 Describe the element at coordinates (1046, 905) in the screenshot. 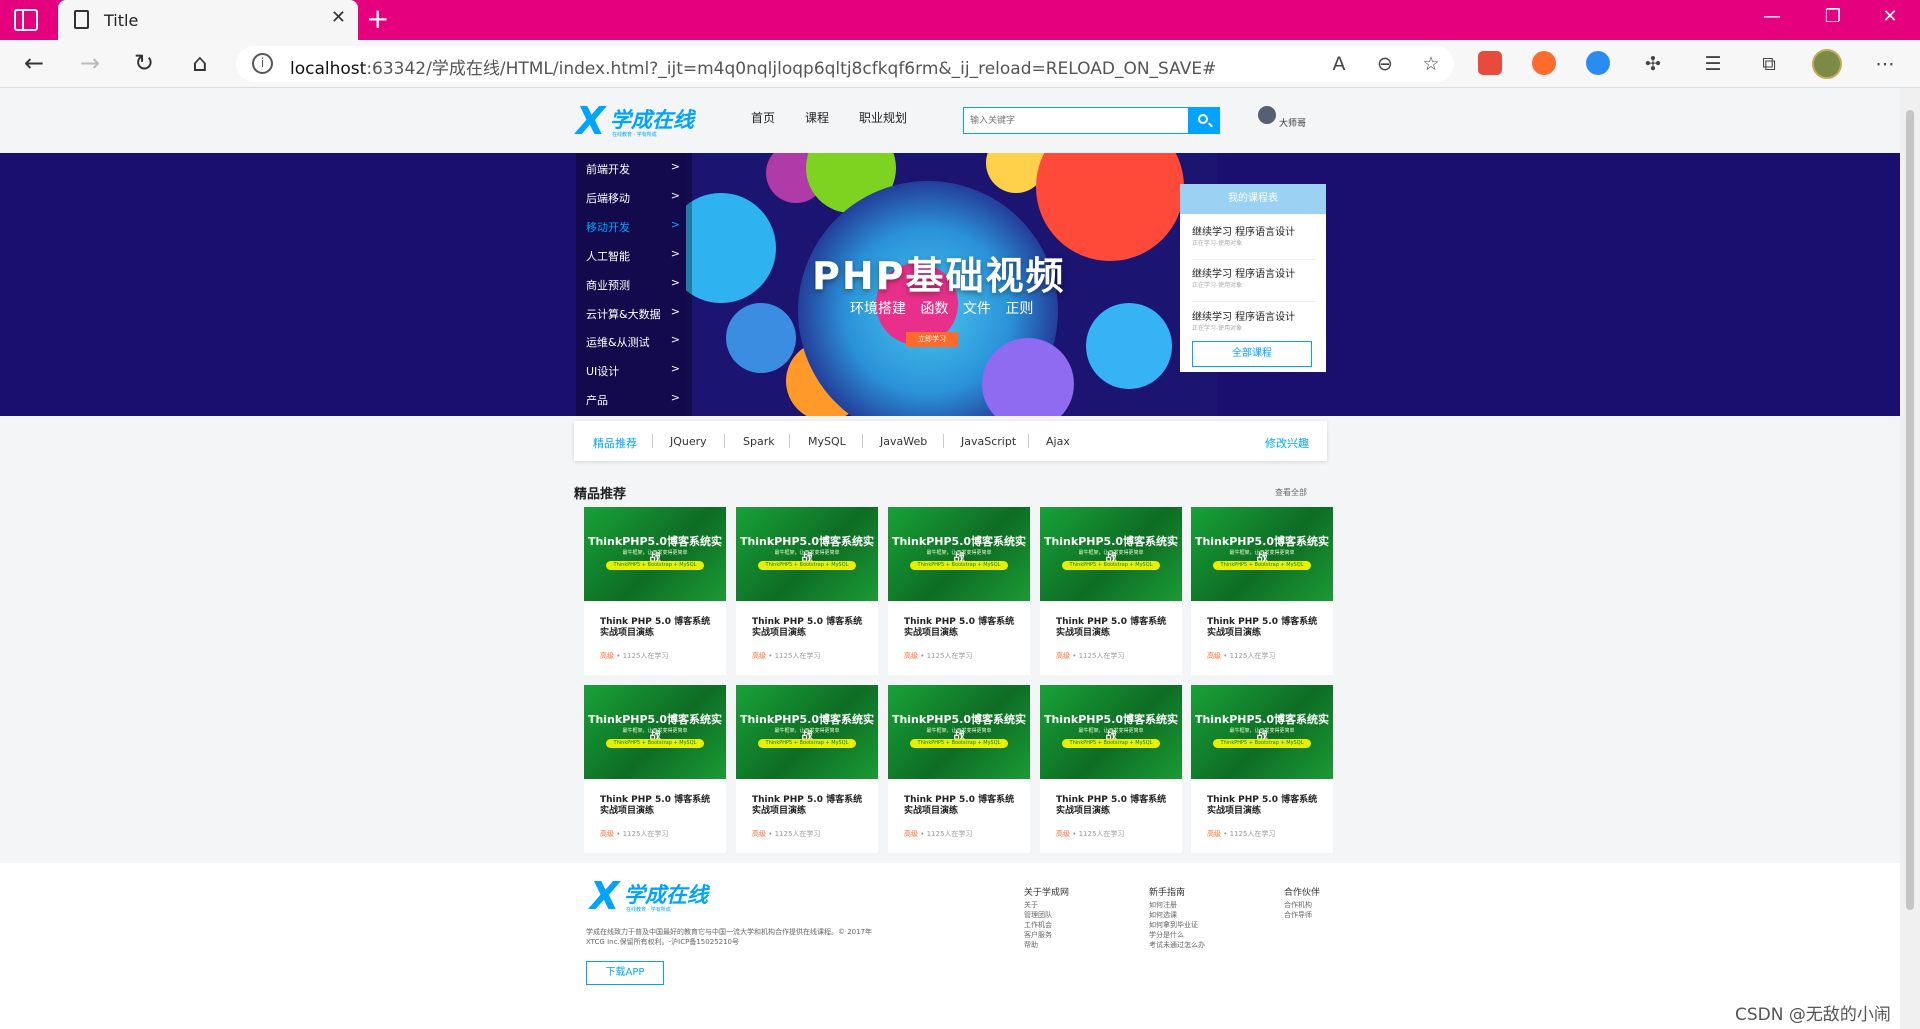

I see `footer-link: 关于` at that location.